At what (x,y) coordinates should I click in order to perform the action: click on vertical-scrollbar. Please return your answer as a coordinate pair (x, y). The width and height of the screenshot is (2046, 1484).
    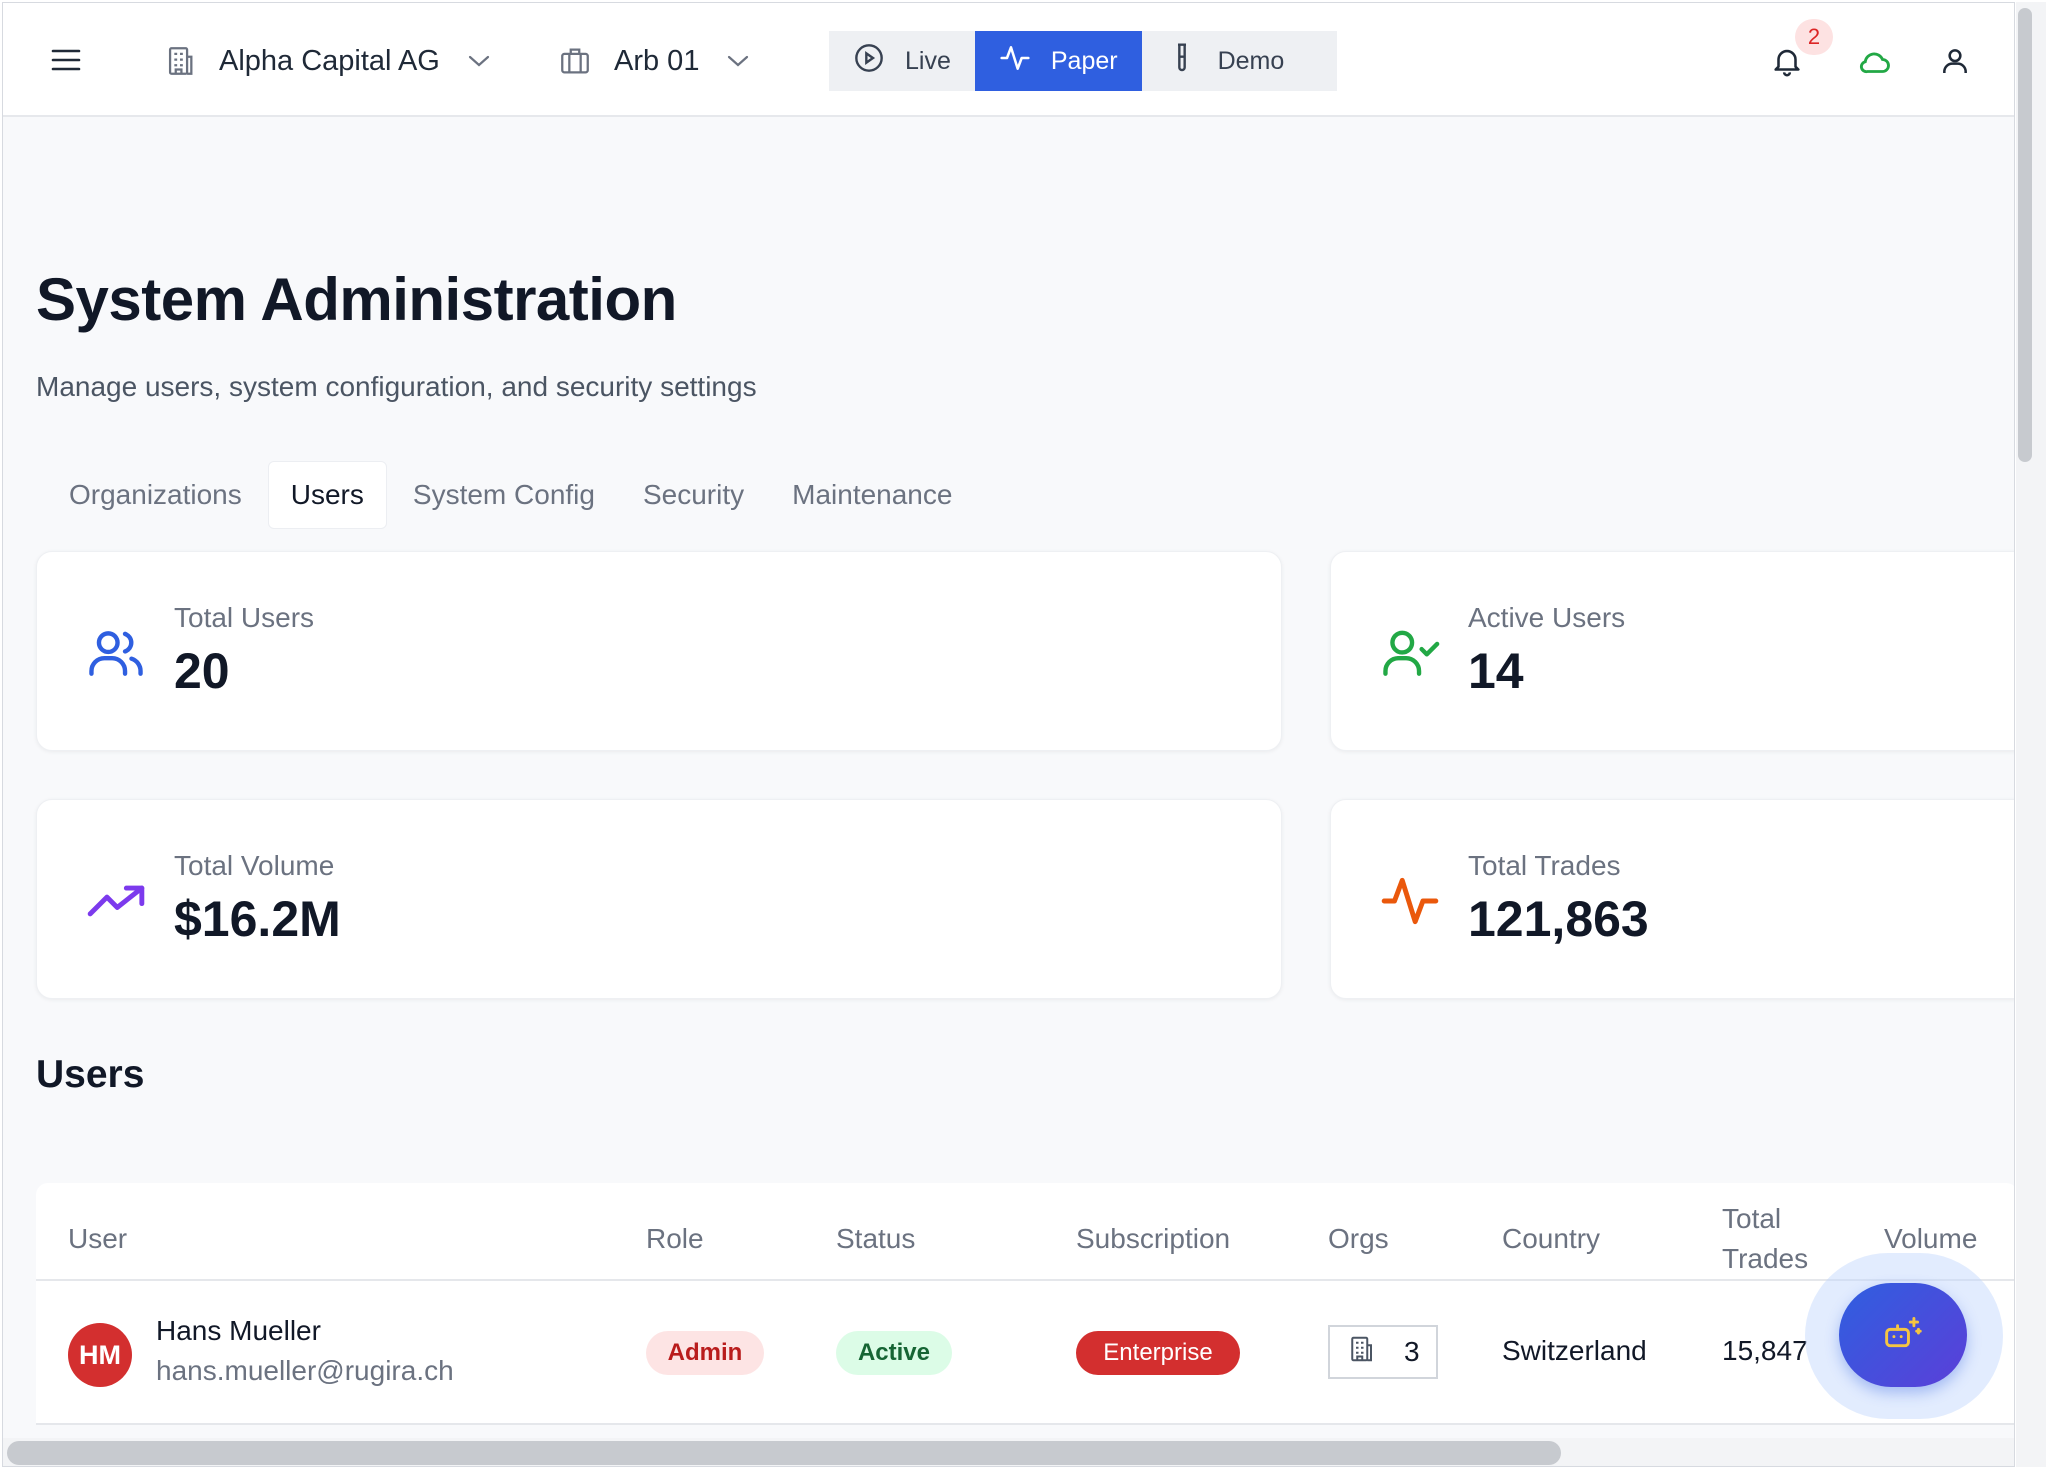
    Looking at the image, I should click on (2031, 734).